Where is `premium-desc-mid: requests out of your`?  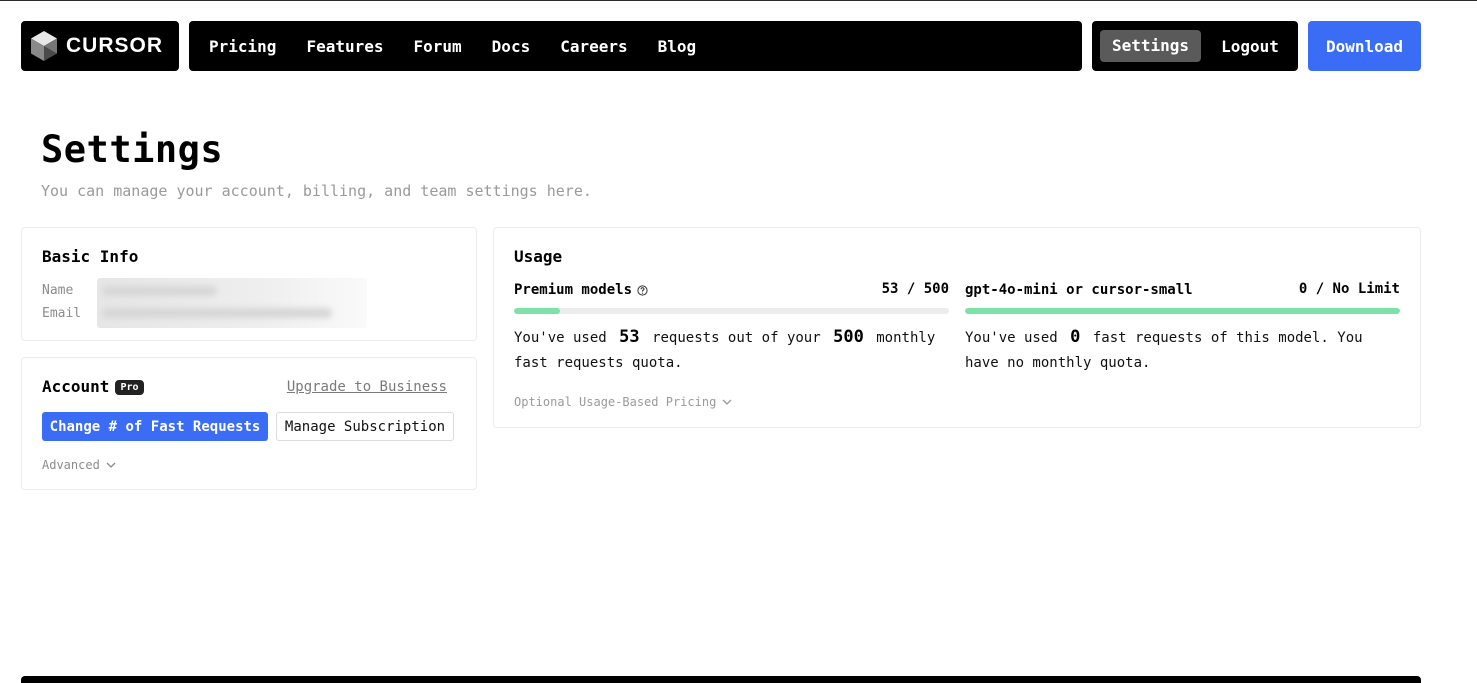
premium-desc-mid: requests out of your is located at coordinates (736, 338).